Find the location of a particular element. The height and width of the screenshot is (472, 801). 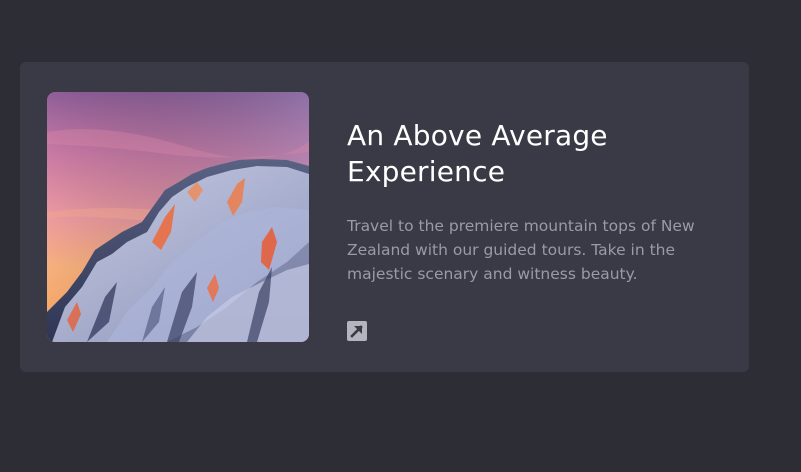

external-link-arrow-icon is located at coordinates (357, 331).